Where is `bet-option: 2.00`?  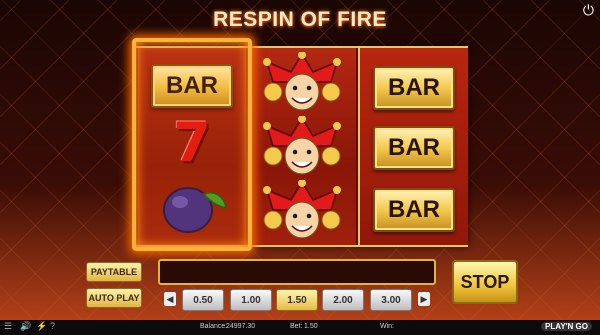
bet-option: 2.00 is located at coordinates (343, 300).